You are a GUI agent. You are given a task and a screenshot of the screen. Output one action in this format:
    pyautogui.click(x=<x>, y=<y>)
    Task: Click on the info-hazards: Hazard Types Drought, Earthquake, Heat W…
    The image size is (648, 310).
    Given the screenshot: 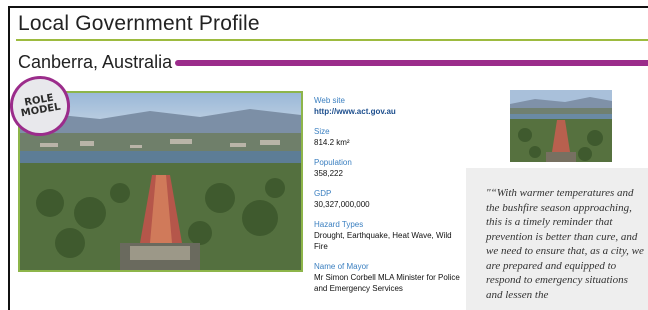 What is the action you would take?
    pyautogui.click(x=389, y=235)
    